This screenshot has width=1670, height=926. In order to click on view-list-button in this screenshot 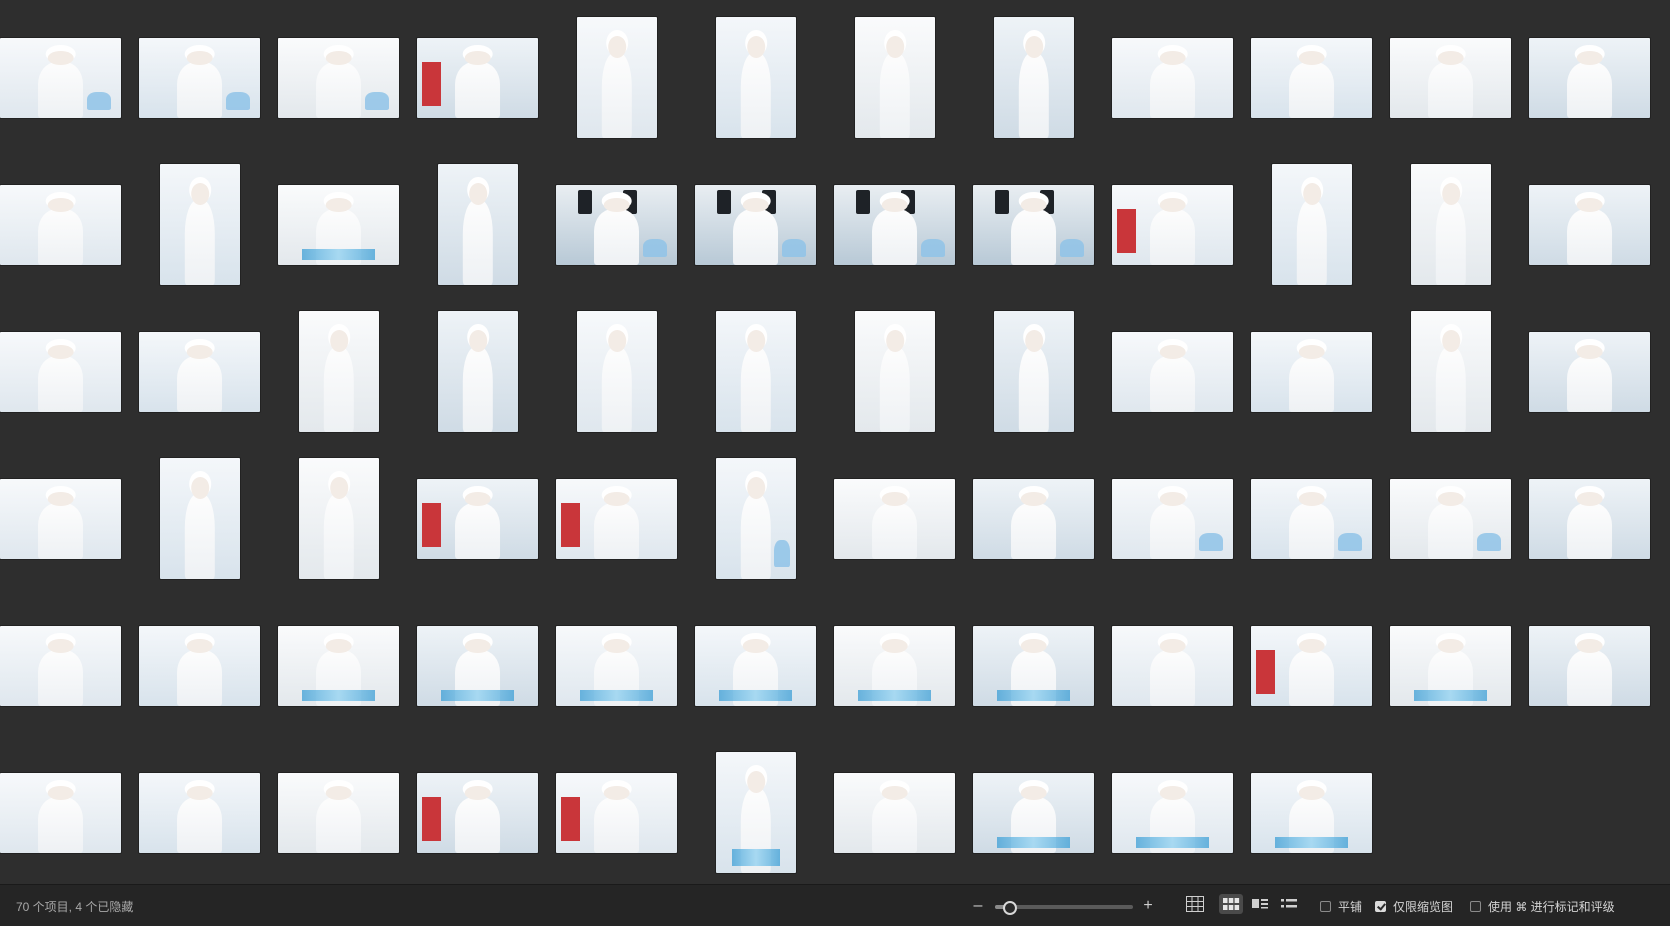, I will do `click(1289, 904)`.